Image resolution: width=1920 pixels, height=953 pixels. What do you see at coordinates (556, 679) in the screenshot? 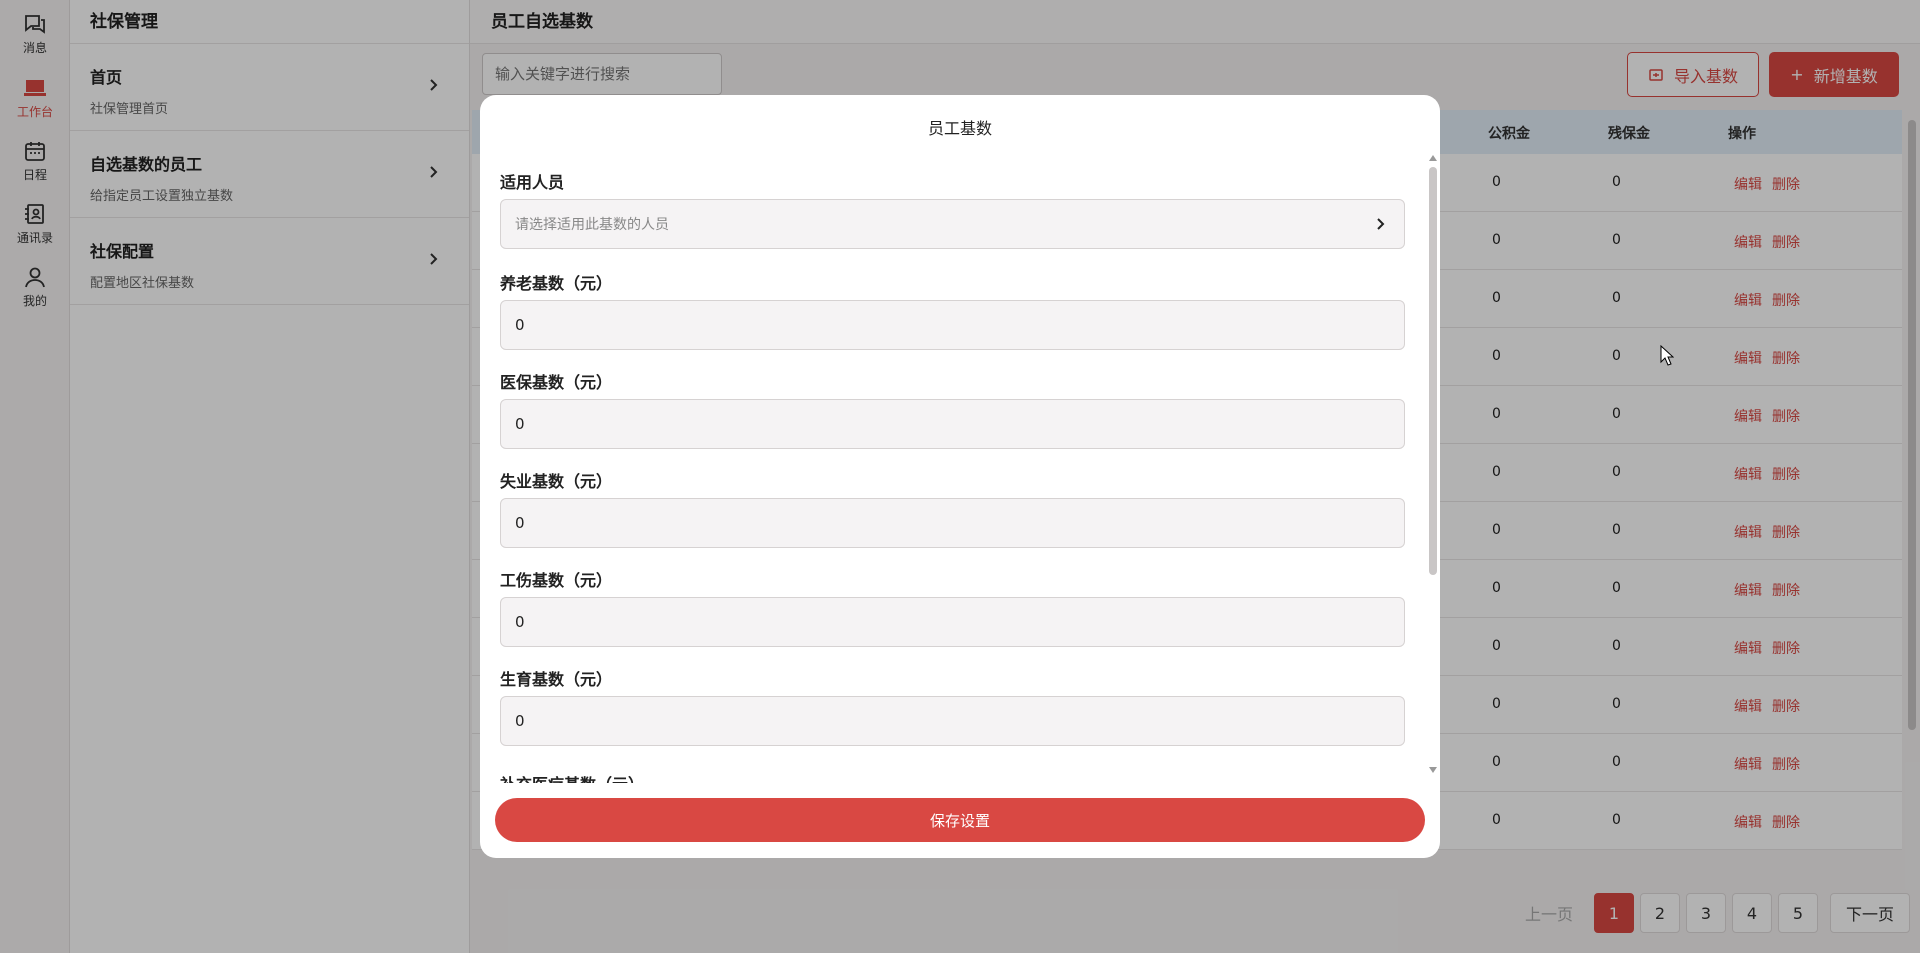
I see `maternity-base-label: 生育基数（元）` at bounding box center [556, 679].